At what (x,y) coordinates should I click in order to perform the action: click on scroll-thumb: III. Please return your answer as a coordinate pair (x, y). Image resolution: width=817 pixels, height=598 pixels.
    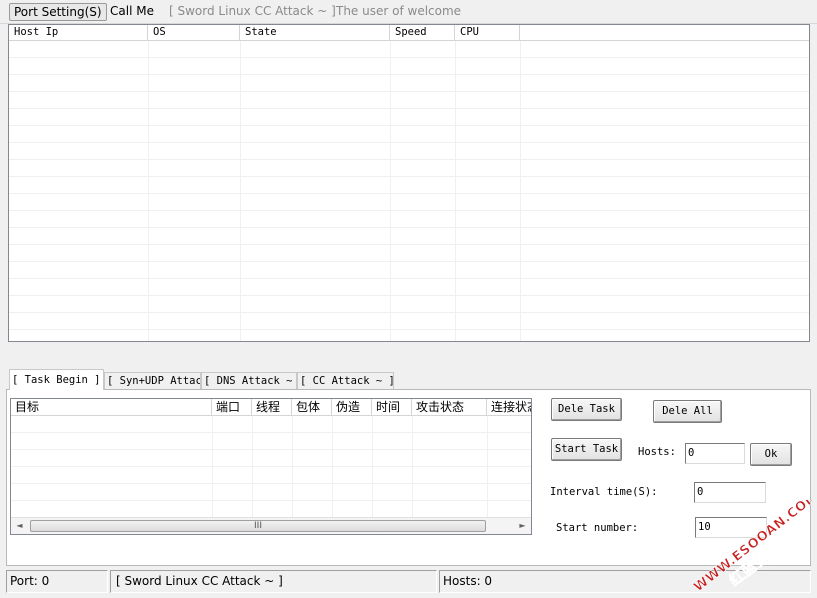
    Looking at the image, I should click on (258, 526).